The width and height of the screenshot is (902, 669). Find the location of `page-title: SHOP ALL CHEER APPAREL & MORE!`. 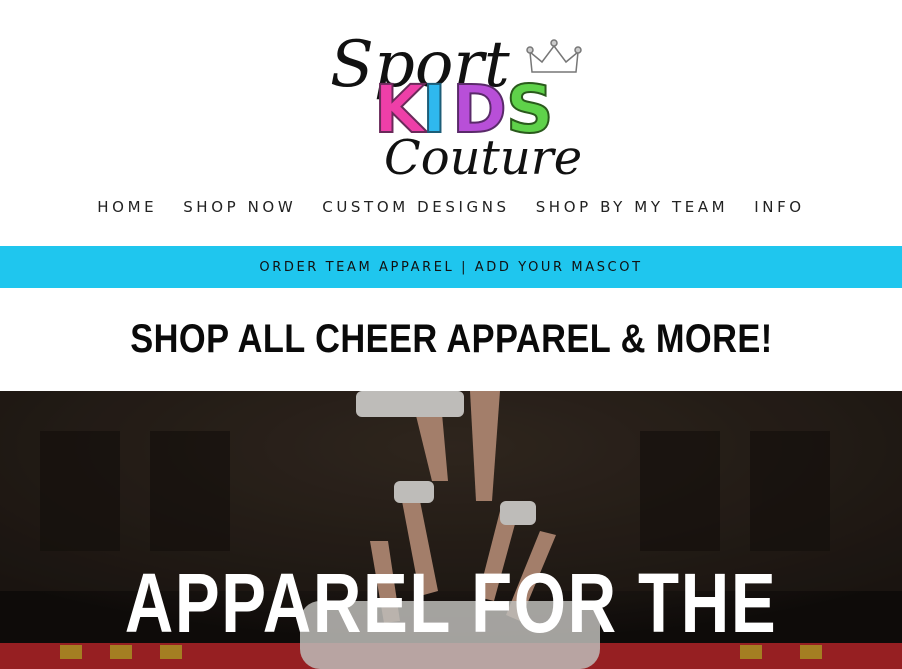

page-title: SHOP ALL CHEER APPAREL & MORE! is located at coordinates (451, 339).